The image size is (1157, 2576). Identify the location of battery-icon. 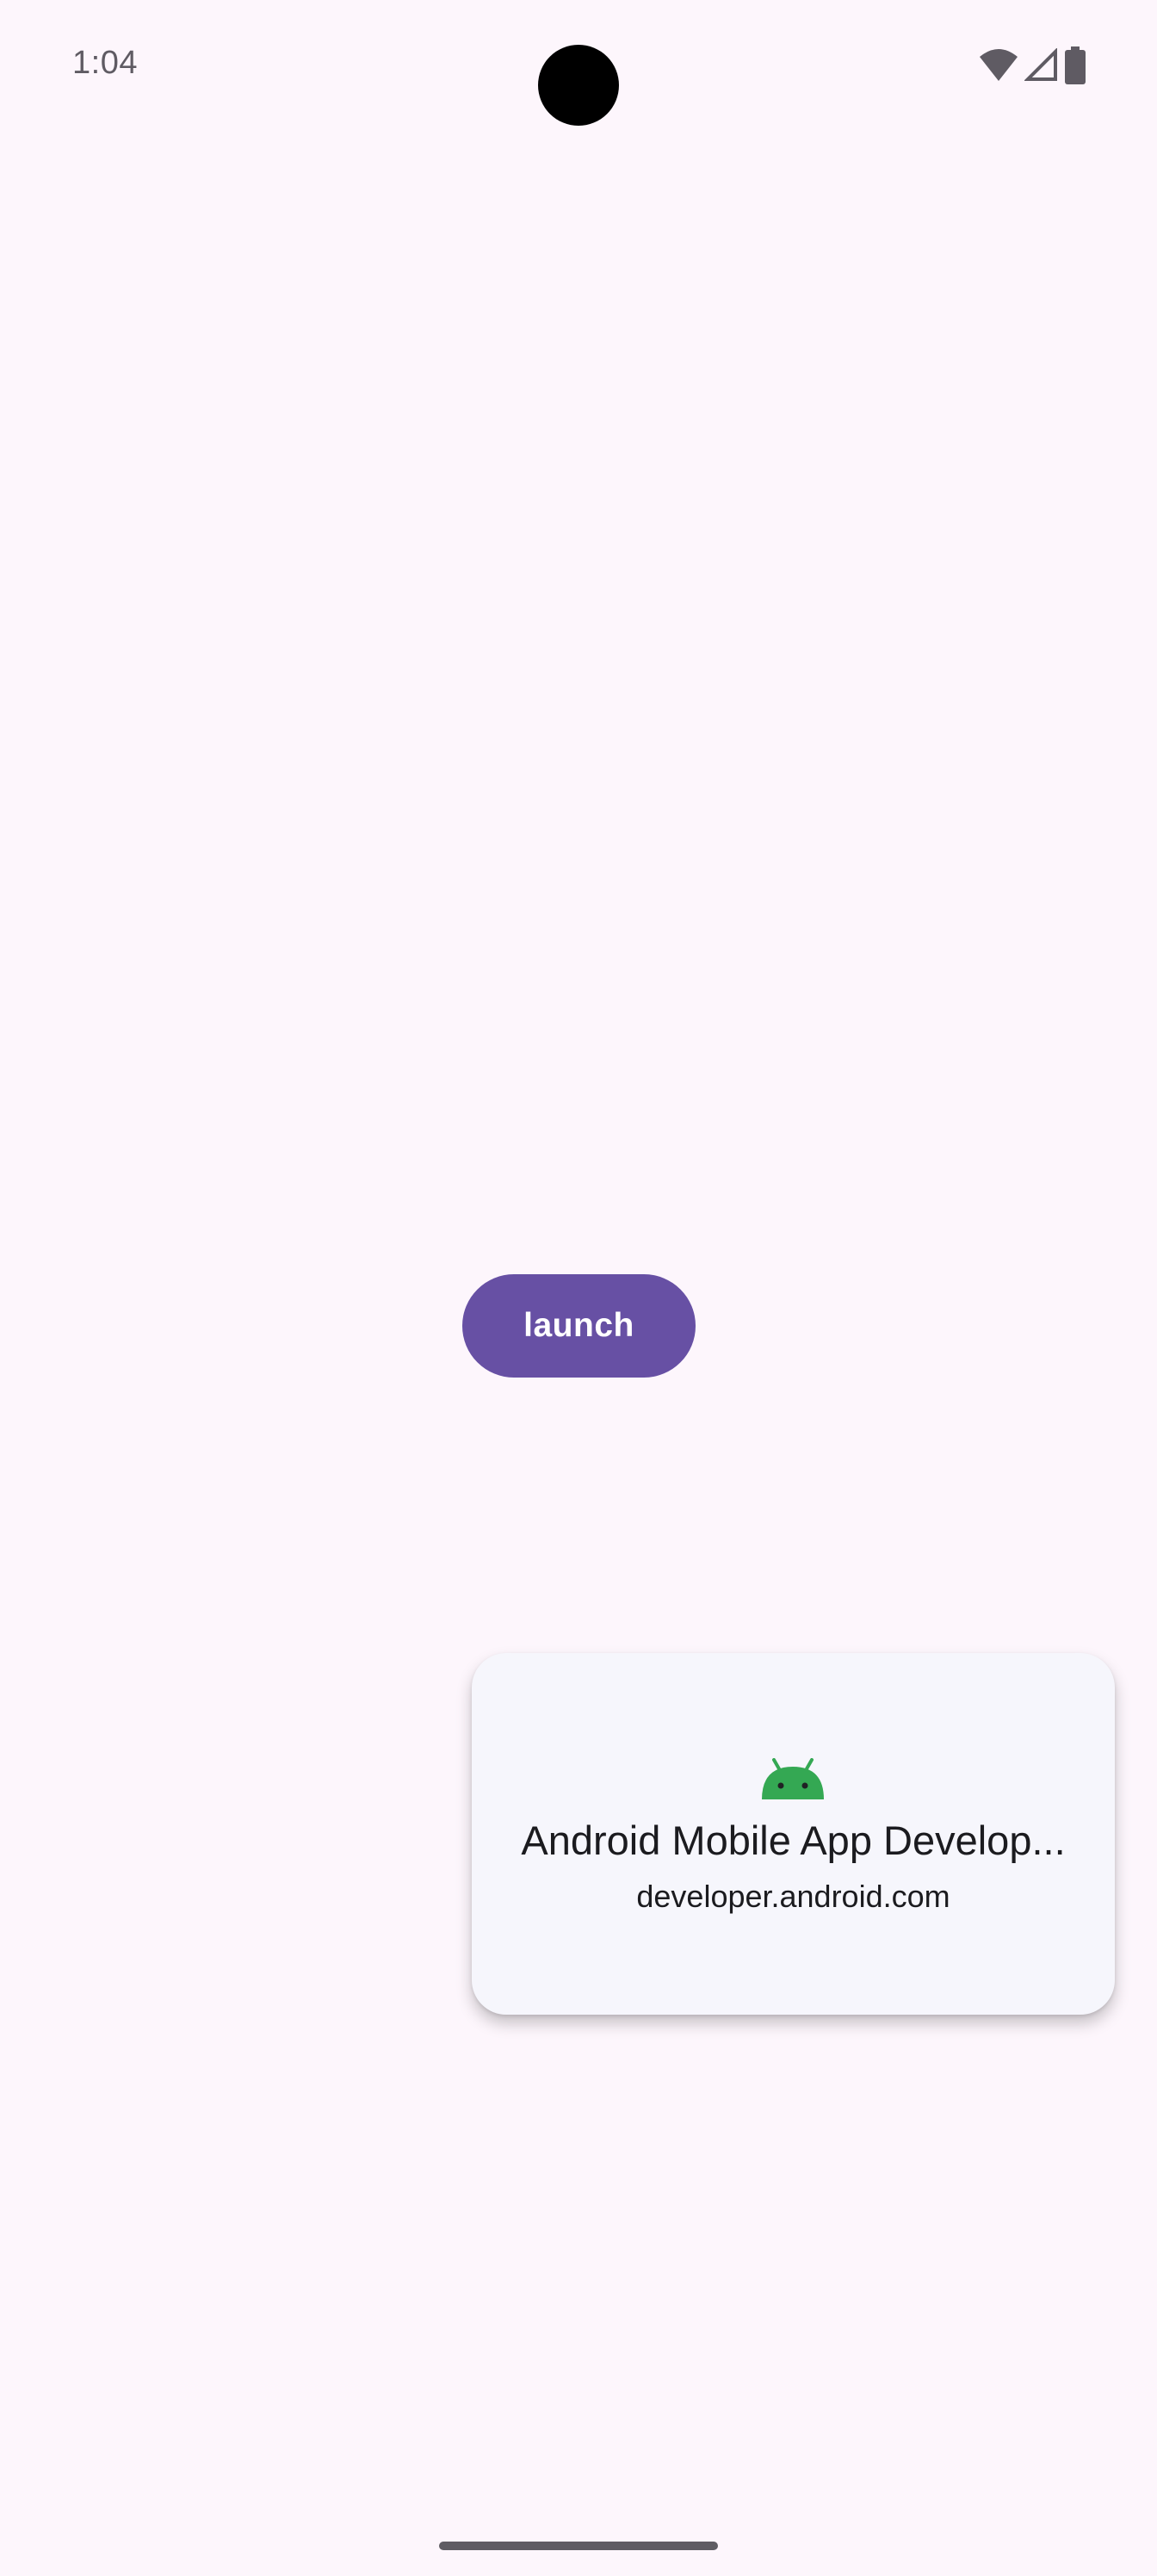
(1075, 65).